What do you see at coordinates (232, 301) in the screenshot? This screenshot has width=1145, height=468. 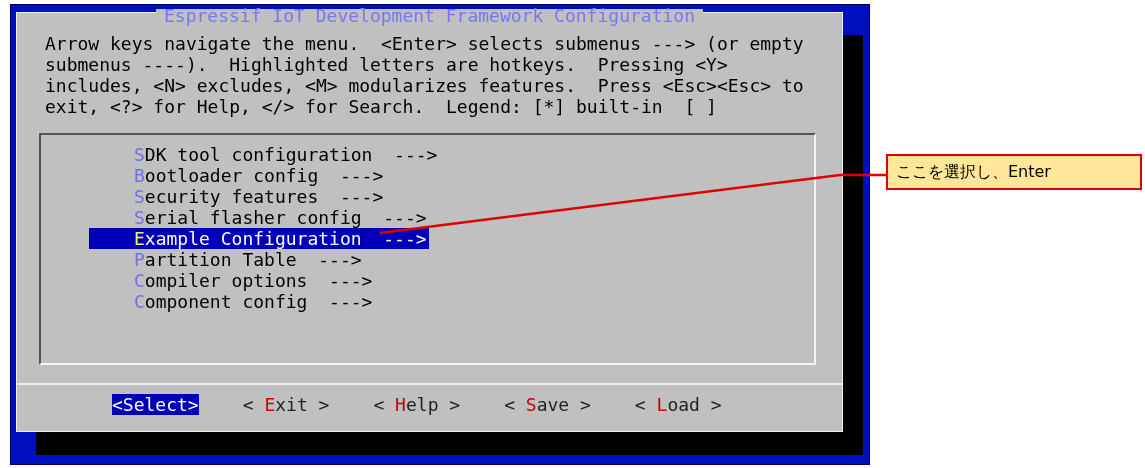 I see `menu-item: Component config --->` at bounding box center [232, 301].